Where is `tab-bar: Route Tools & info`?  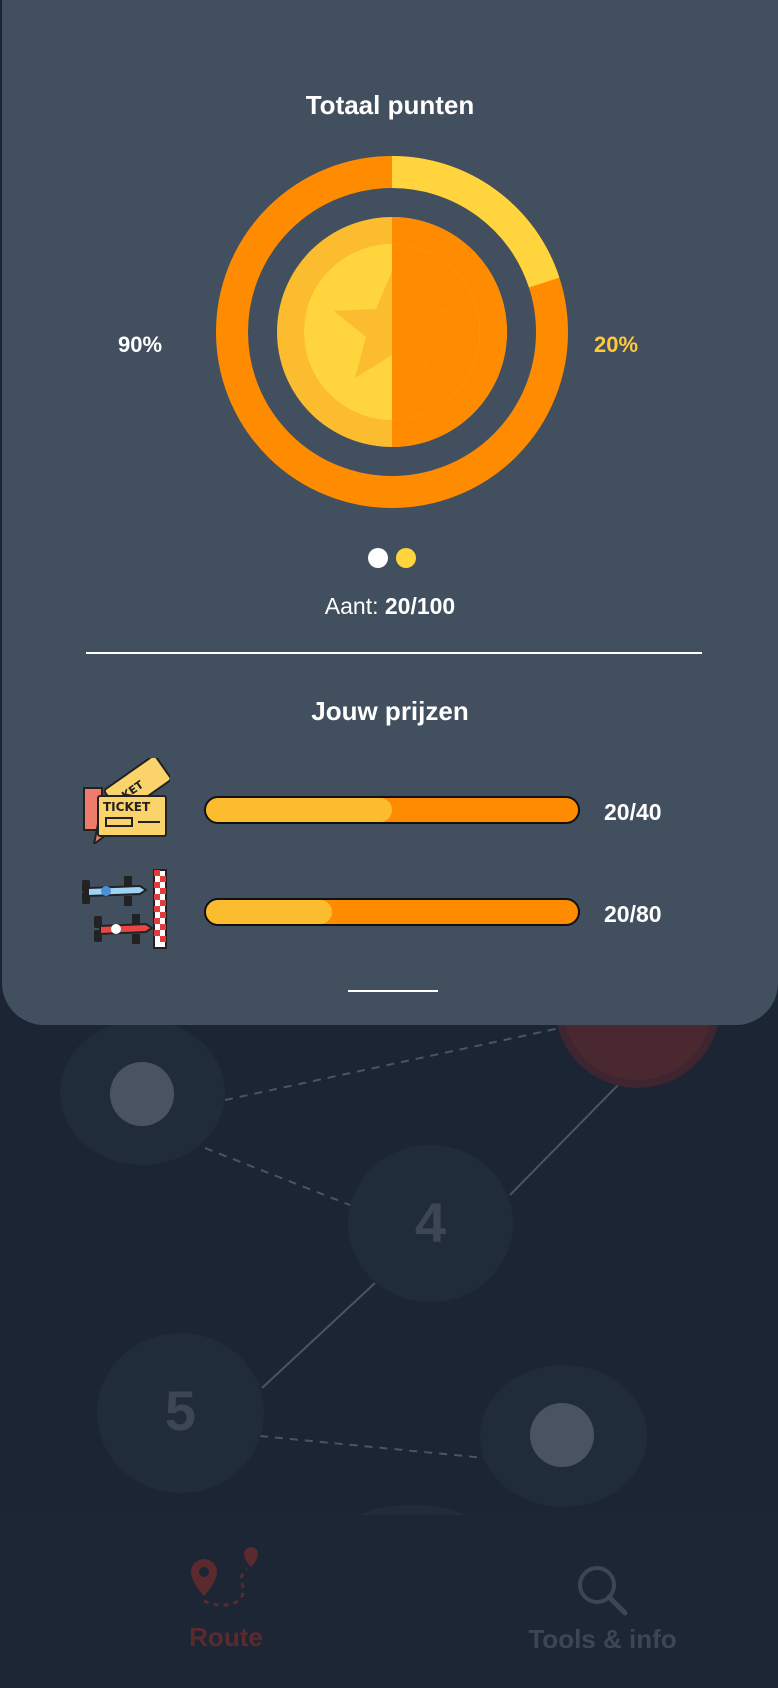
tab-bar: Route Tools & info is located at coordinates (389, 1601).